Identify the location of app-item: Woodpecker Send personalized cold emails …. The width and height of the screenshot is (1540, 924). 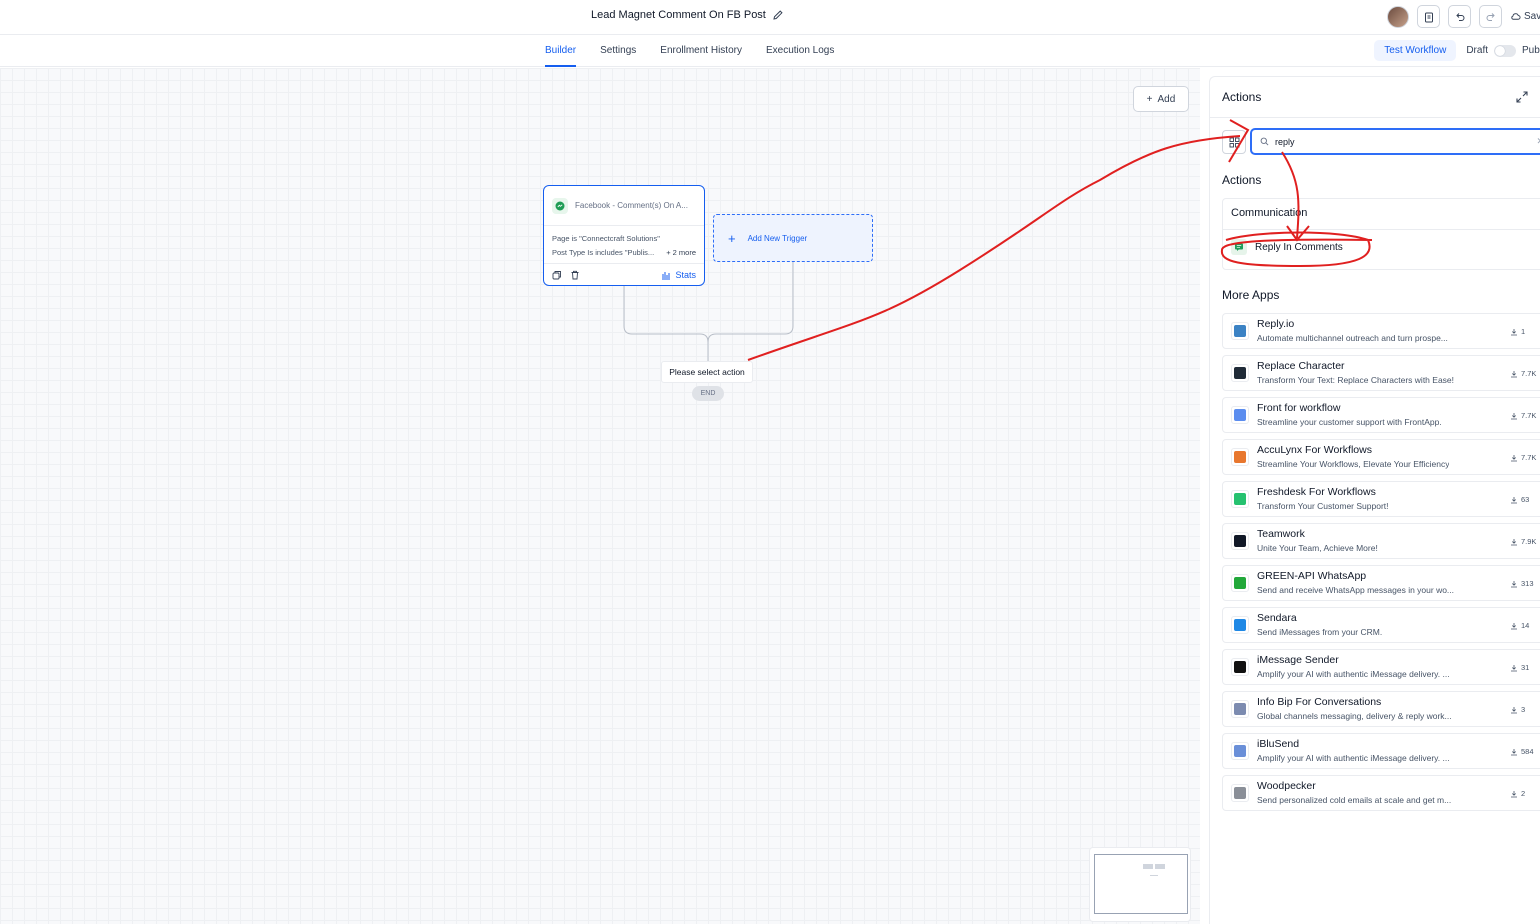
(1381, 793).